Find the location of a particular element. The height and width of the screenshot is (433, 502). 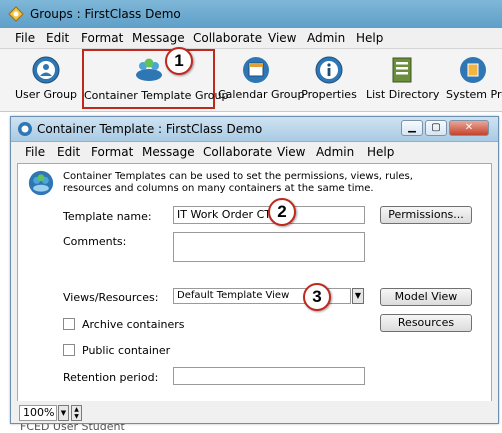

public-container-checkbox is located at coordinates (69, 350).